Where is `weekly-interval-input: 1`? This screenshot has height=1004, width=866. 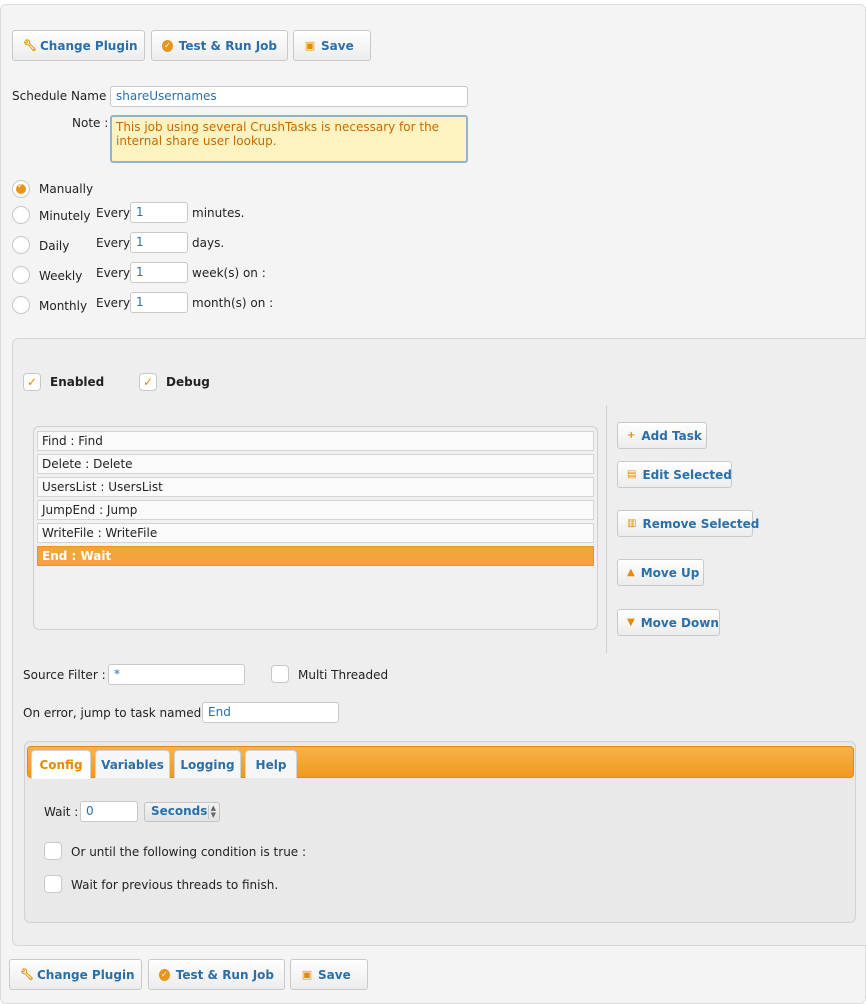 weekly-interval-input: 1 is located at coordinates (159, 272).